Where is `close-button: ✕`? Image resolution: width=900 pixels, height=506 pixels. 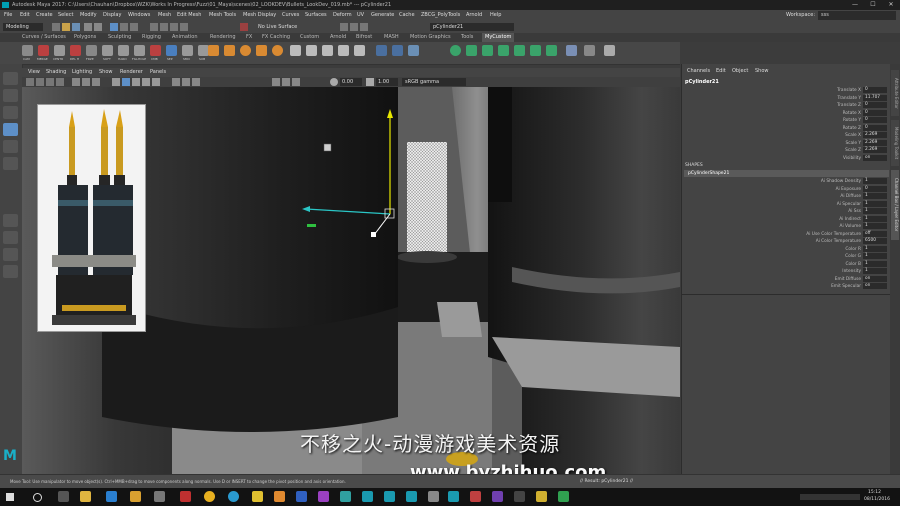
close-button: ✕ is located at coordinates (891, 5).